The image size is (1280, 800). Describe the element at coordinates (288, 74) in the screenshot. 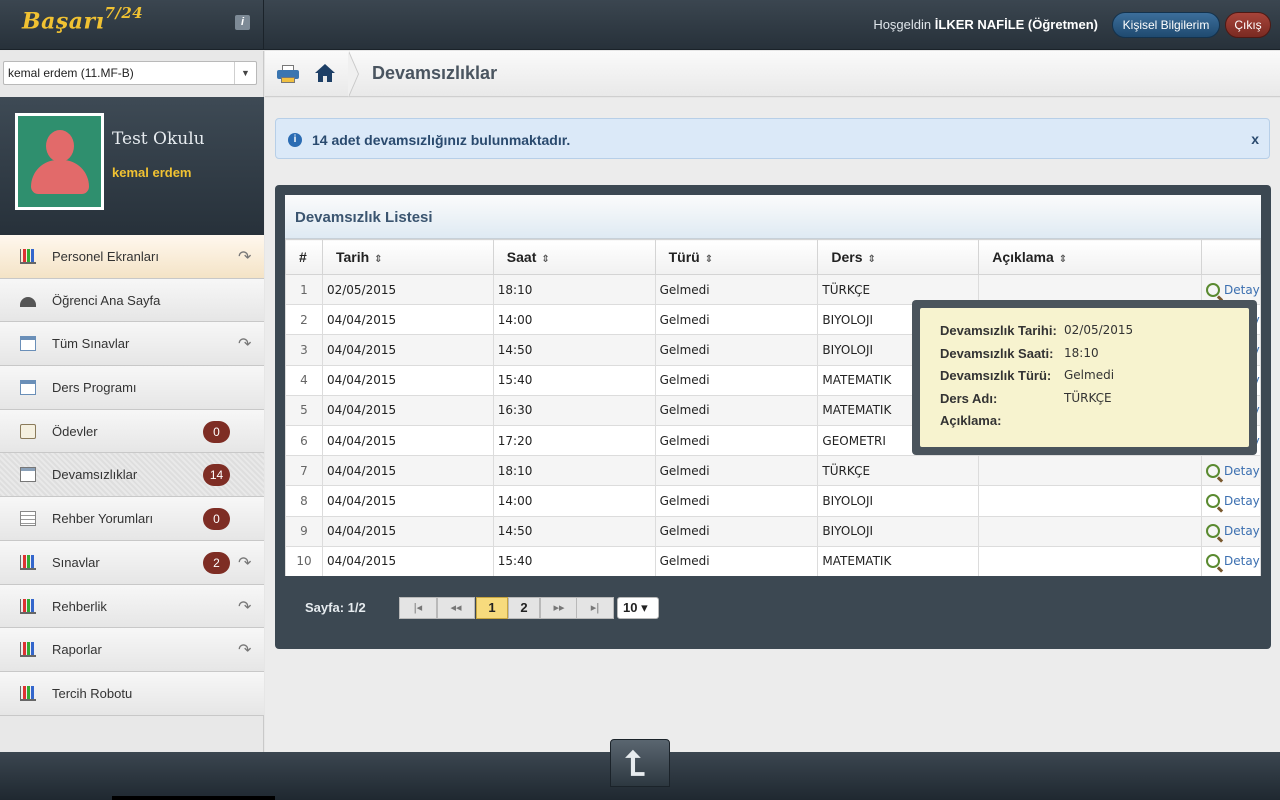

I see `printer-icon` at that location.